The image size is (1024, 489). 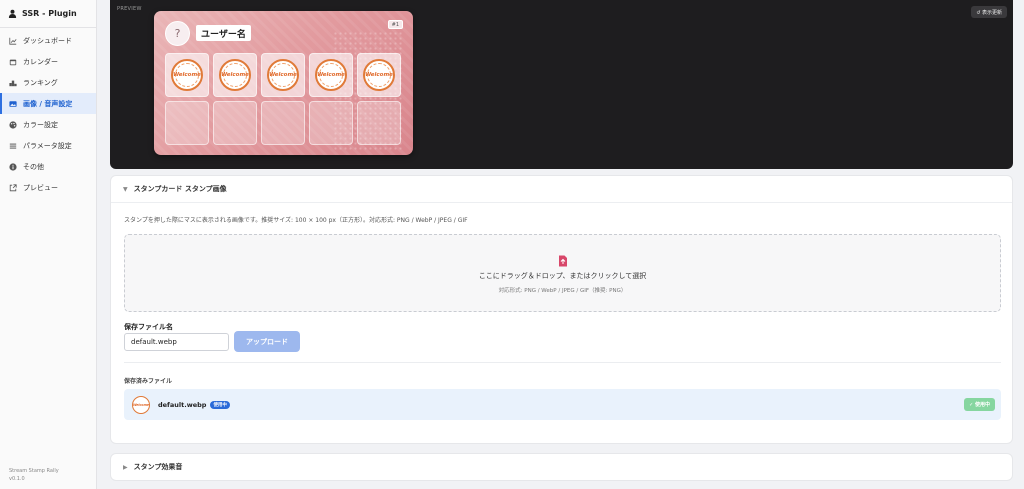 I want to click on refresh-preview-button: ↺ 表示更新, so click(x=989, y=12).